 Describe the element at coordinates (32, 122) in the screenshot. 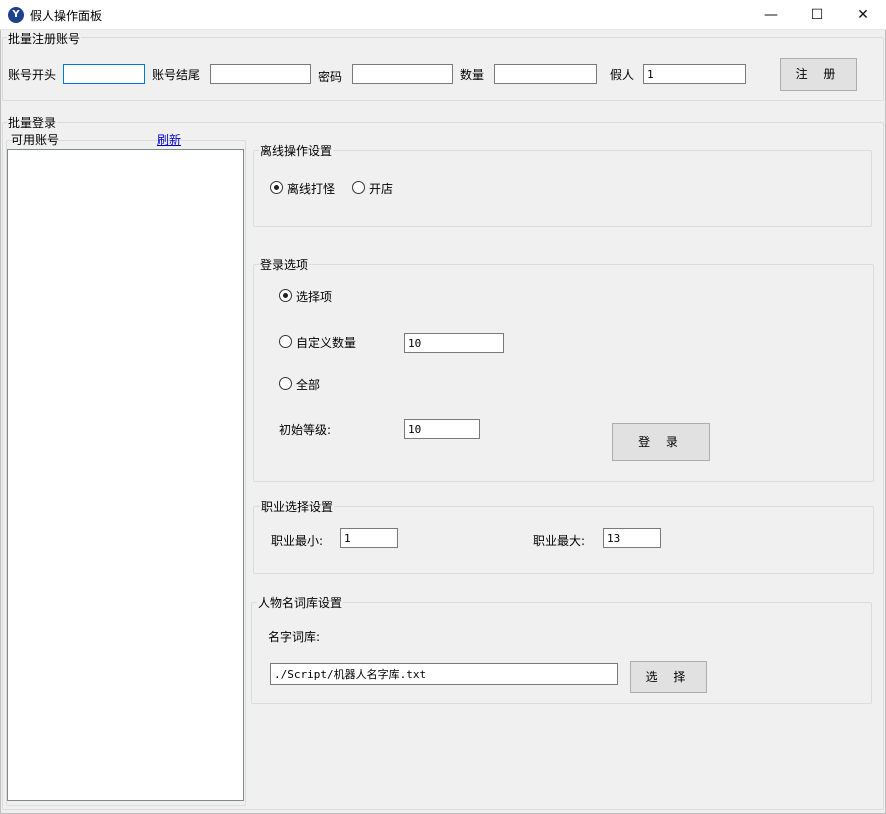

I see `batch-login-title: 批量登录` at that location.